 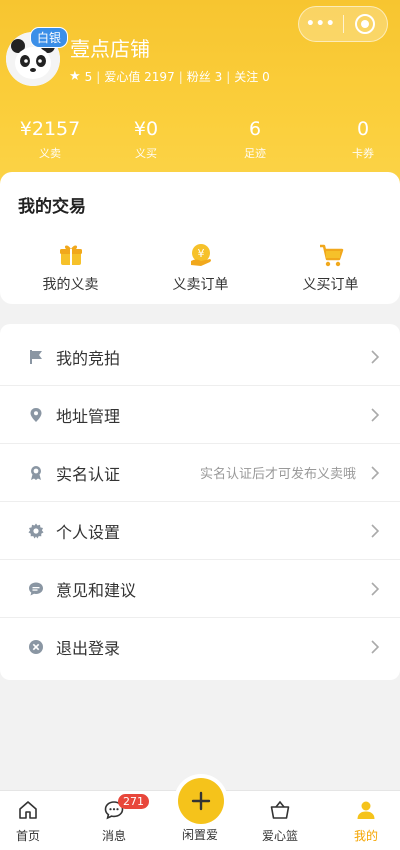 What do you see at coordinates (70, 255) in the screenshot?
I see `gift-icon` at bounding box center [70, 255].